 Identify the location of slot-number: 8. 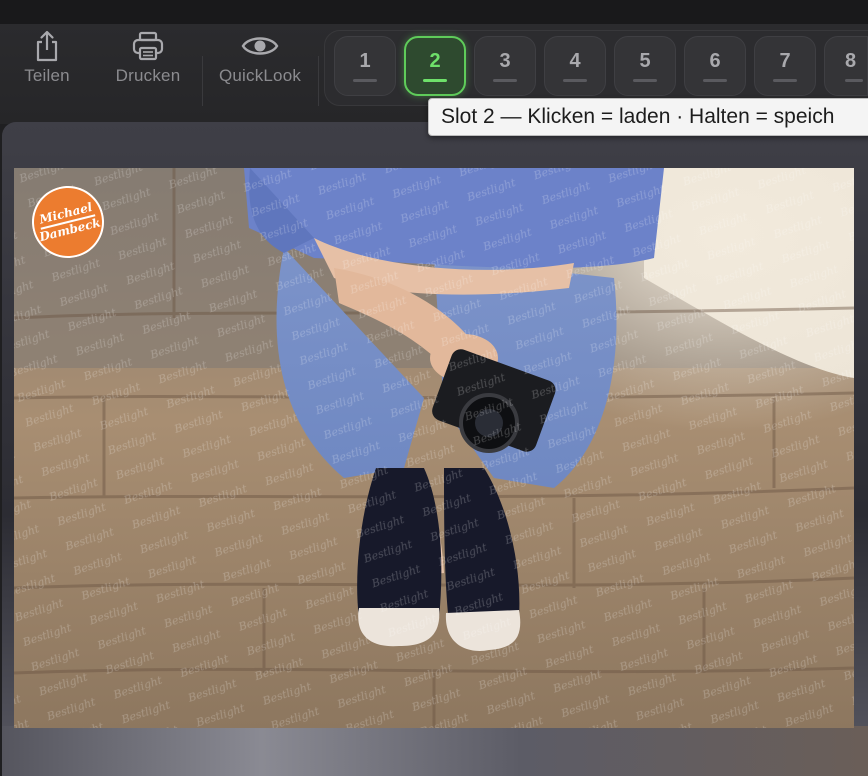
(851, 61).